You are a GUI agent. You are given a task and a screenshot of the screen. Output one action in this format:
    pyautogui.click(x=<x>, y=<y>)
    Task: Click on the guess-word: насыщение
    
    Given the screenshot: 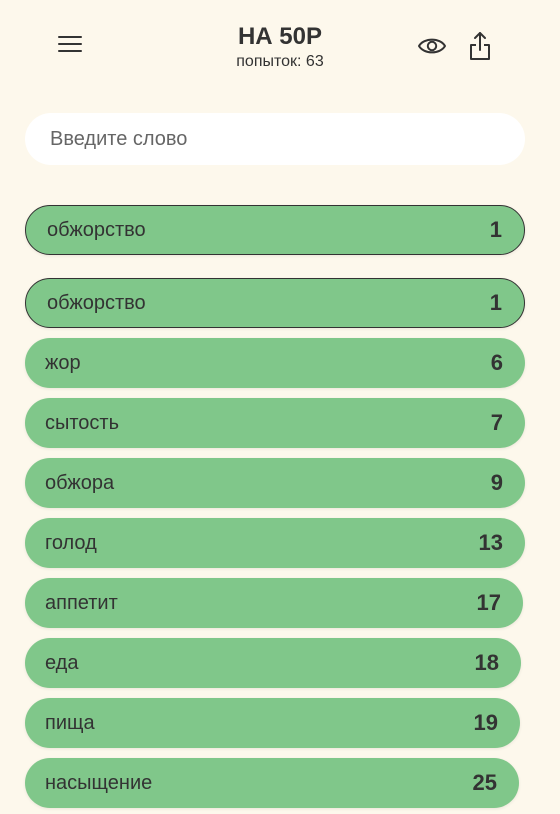 What is the action you would take?
    pyautogui.click(x=99, y=782)
    